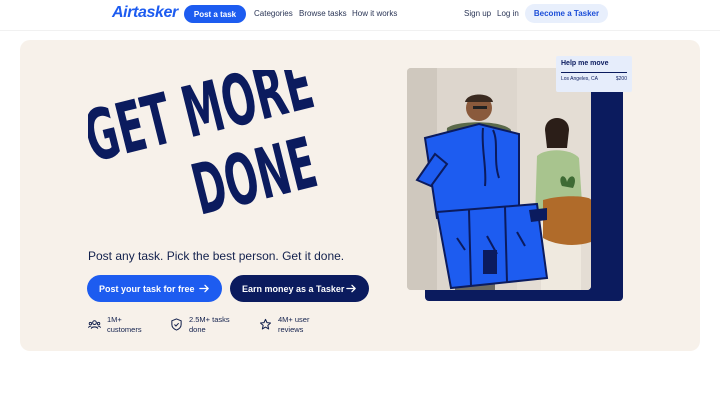 This screenshot has width=720, height=400. I want to click on earn-money-button: Earn money as a Tasker, so click(299, 288).